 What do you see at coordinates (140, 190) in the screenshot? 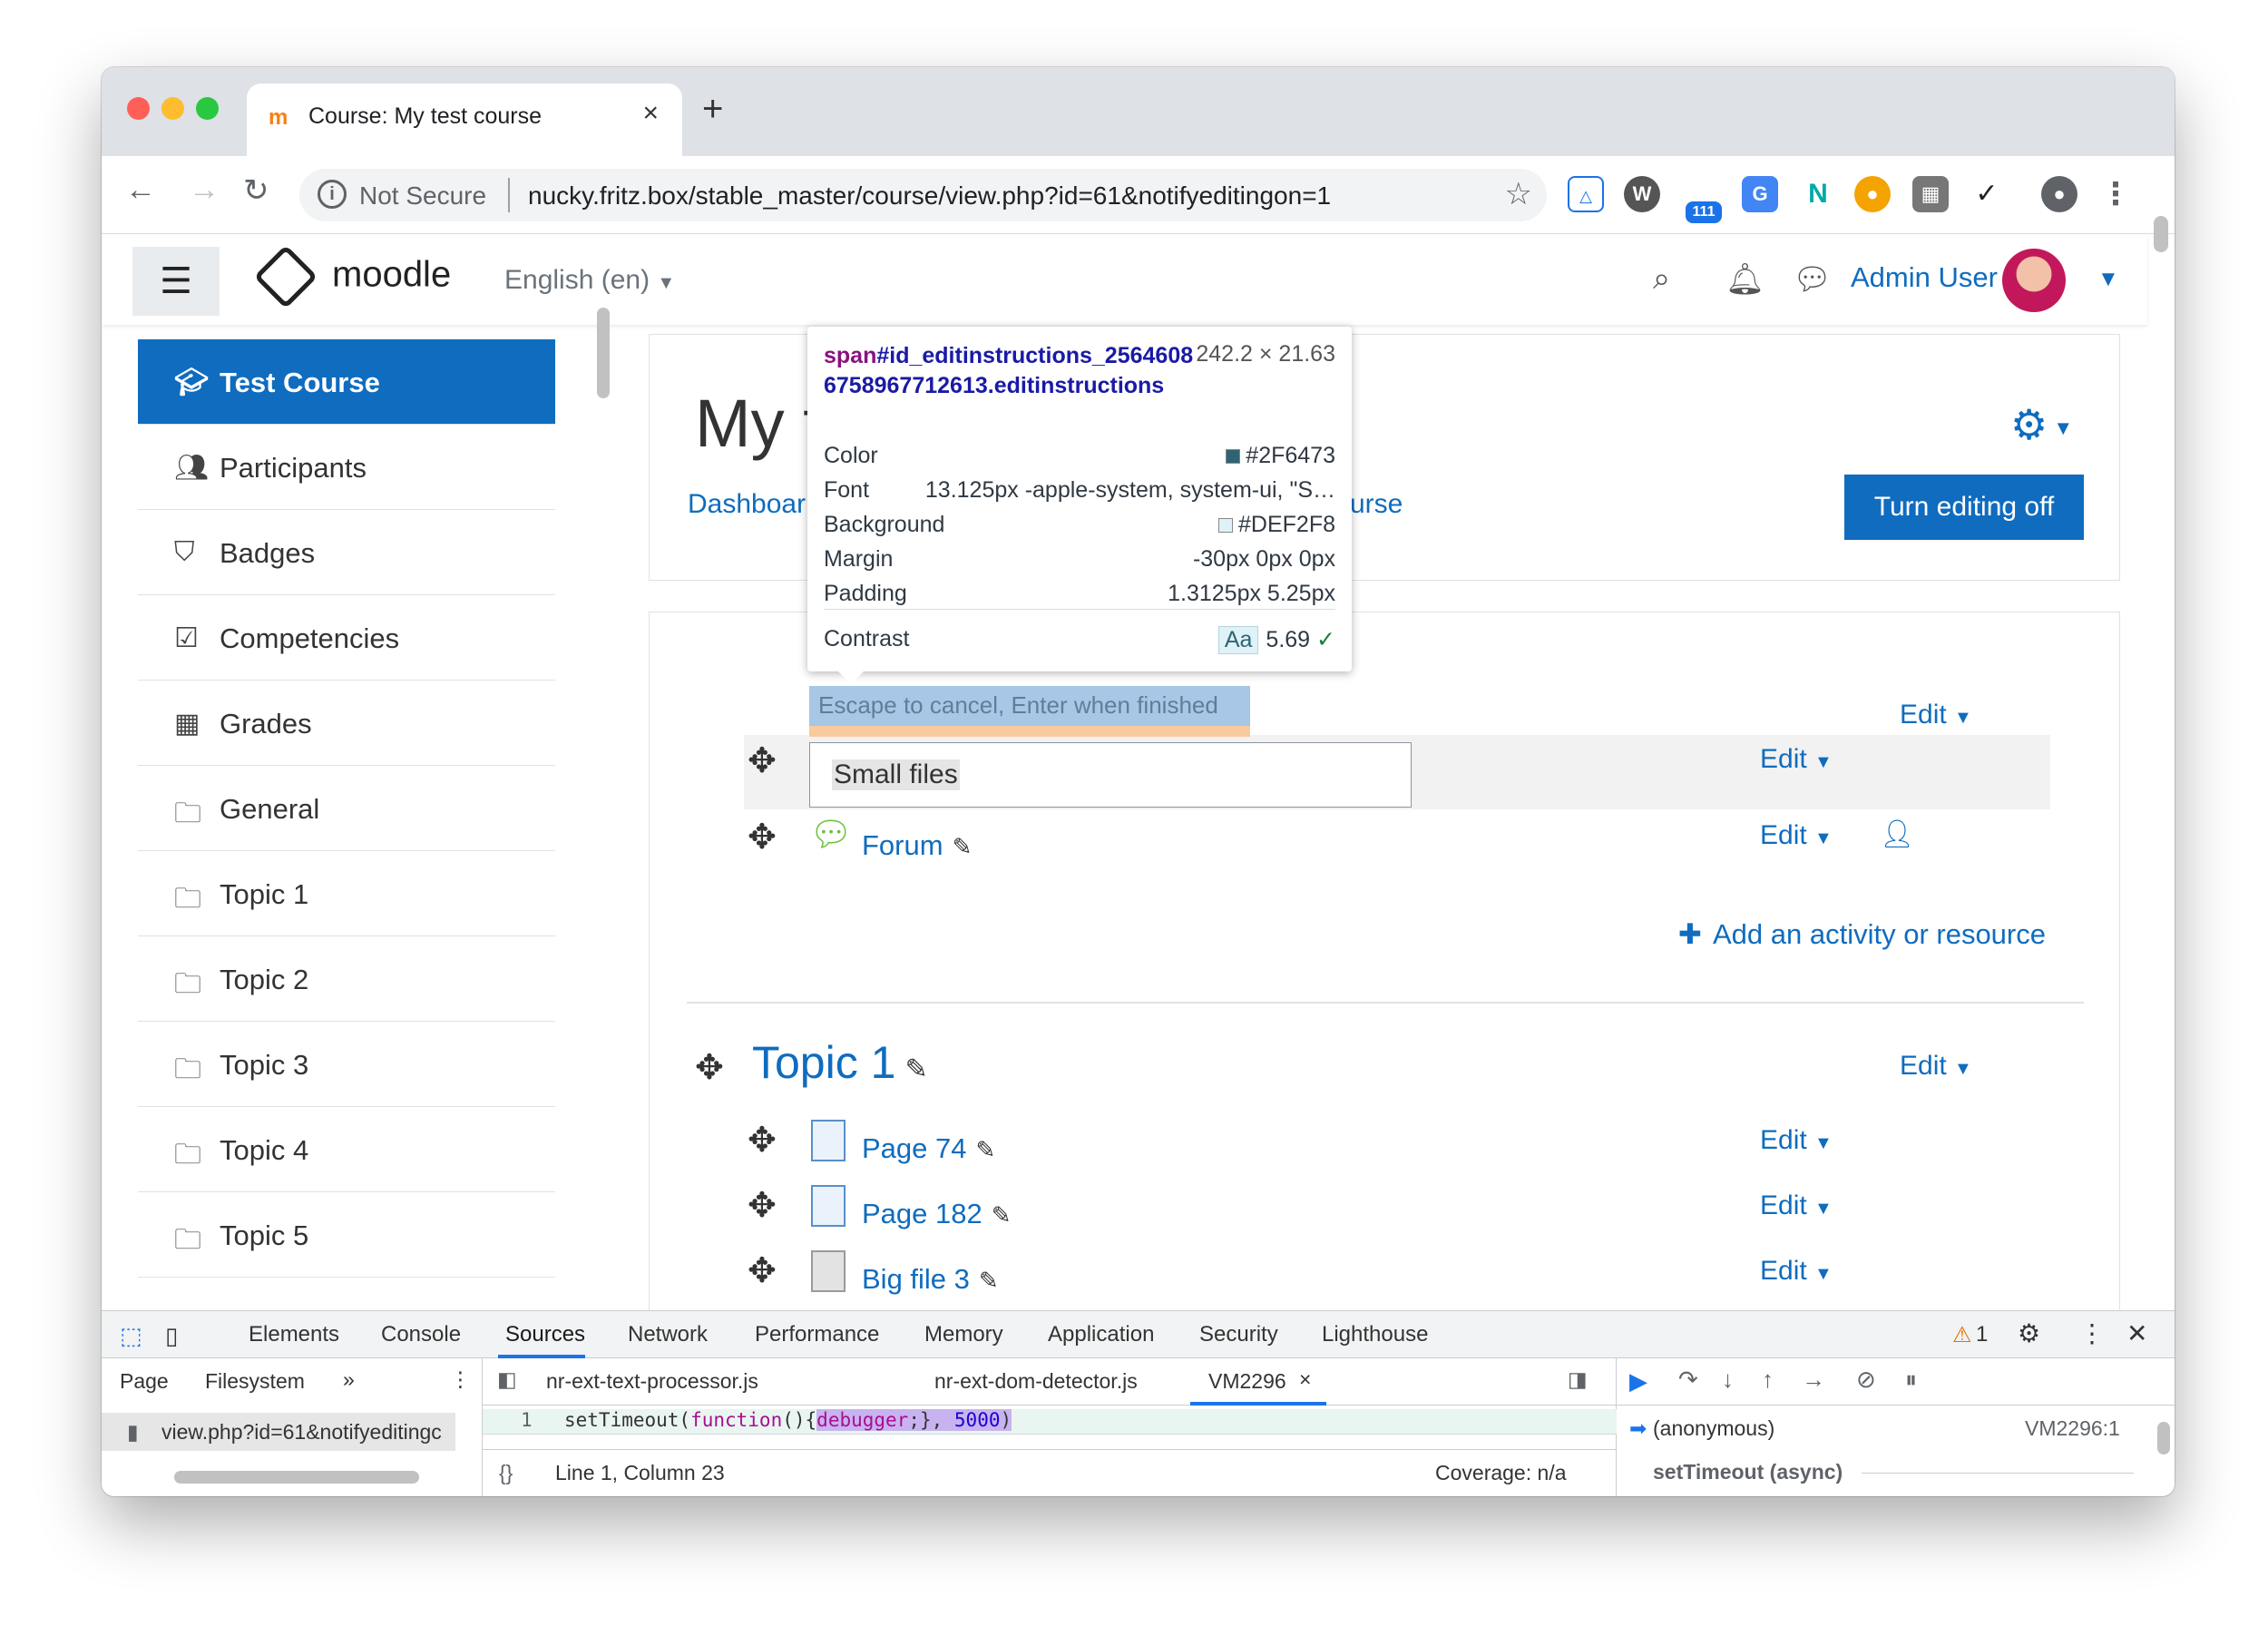
I see `back-icon: ←` at bounding box center [140, 190].